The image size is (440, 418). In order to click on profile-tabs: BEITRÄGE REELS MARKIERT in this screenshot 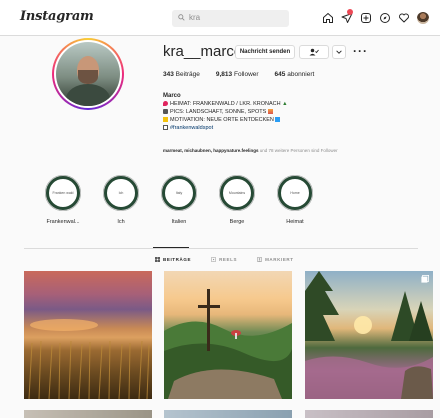, I will do `click(224, 259)`.